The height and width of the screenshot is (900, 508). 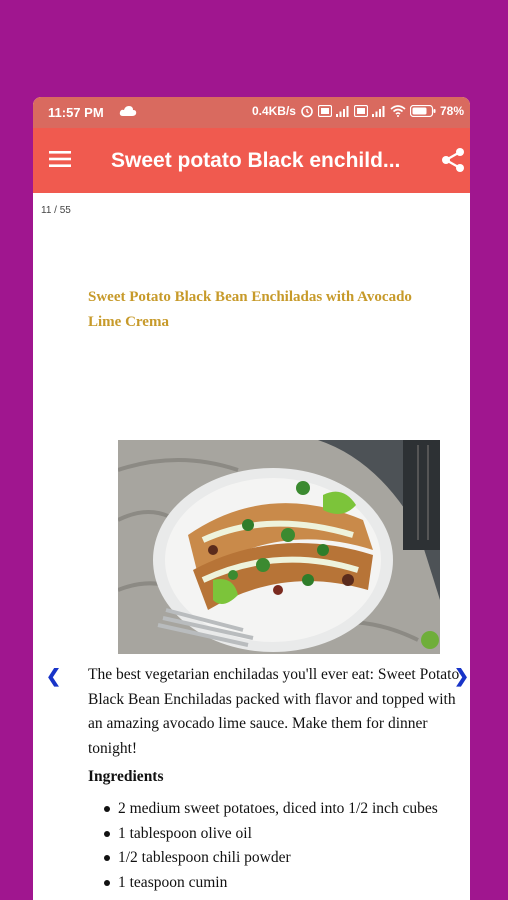 I want to click on status-icons: 0.4KB/s 78%, so click(x=358, y=111).